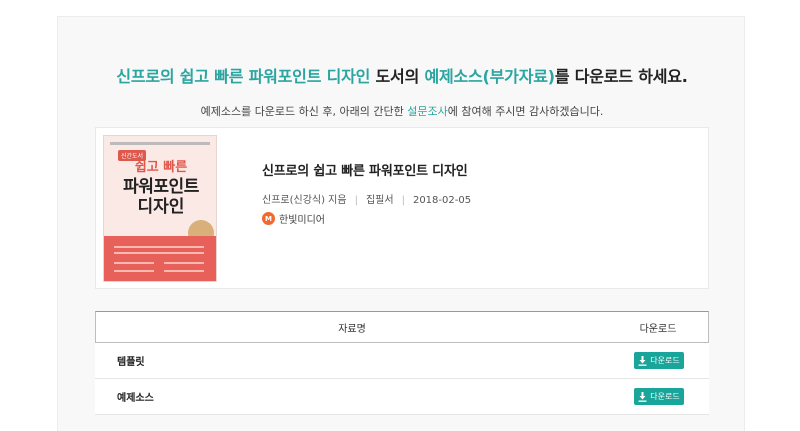  What do you see at coordinates (442, 200) in the screenshot?
I see `book-date: 2018-02-05` at bounding box center [442, 200].